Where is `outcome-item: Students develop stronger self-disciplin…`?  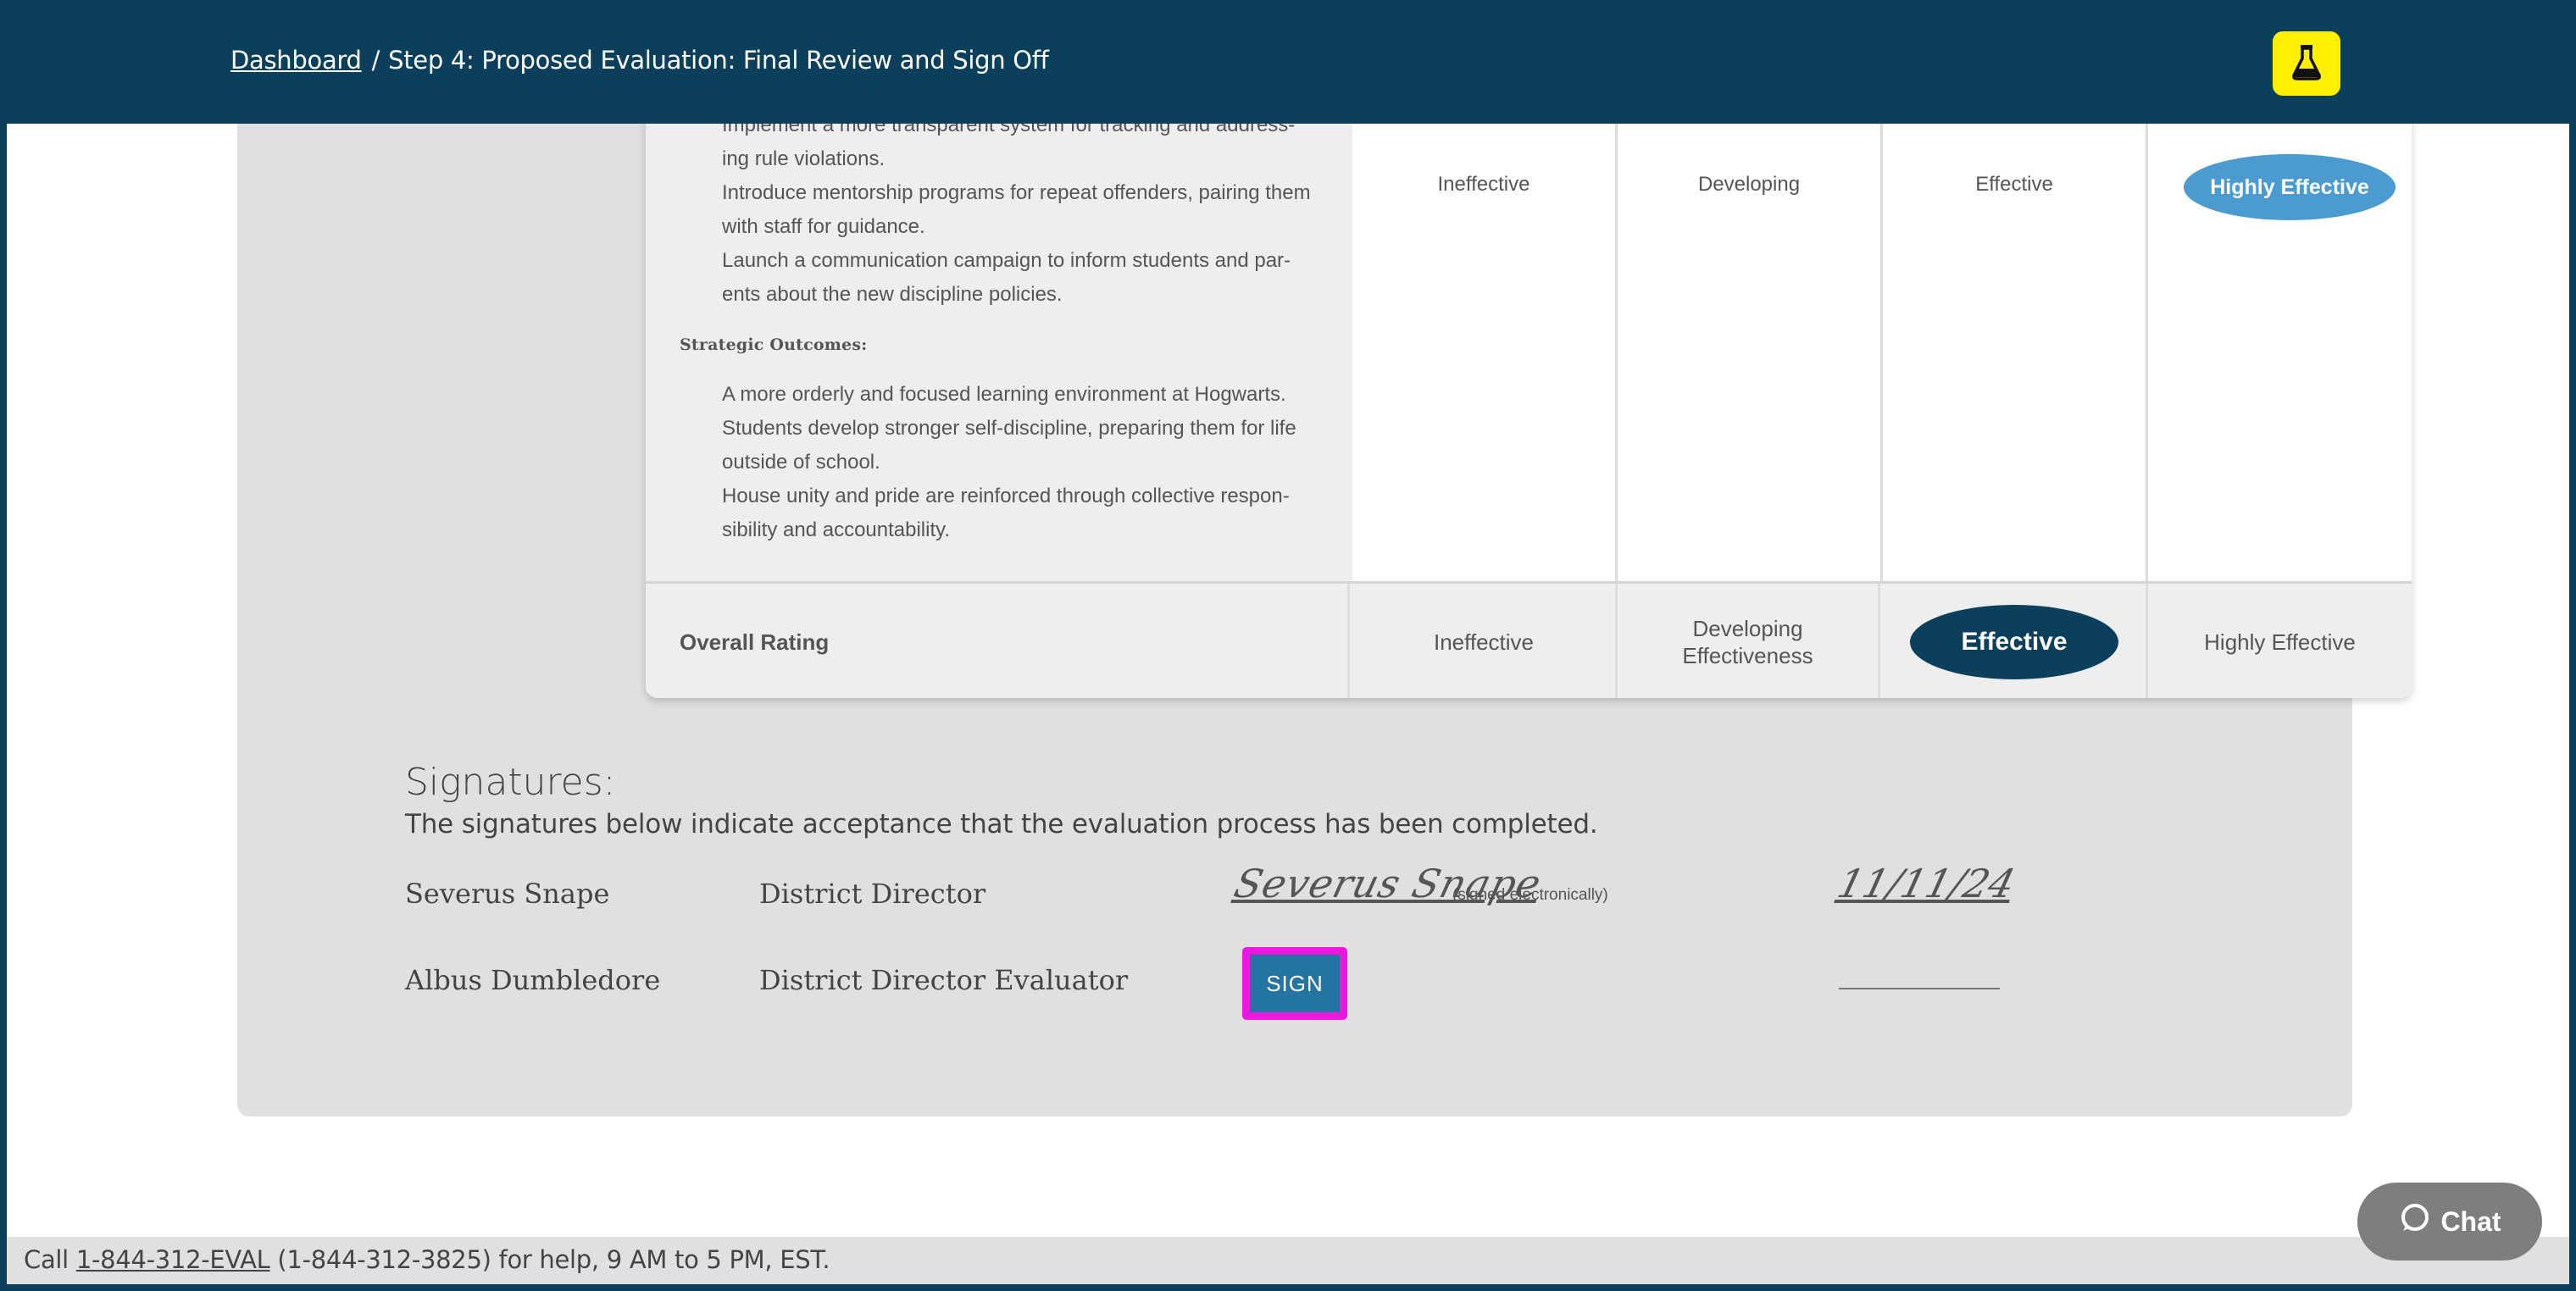 outcome-item: Students develop stronger self-disciplin… is located at coordinates (1009, 445).